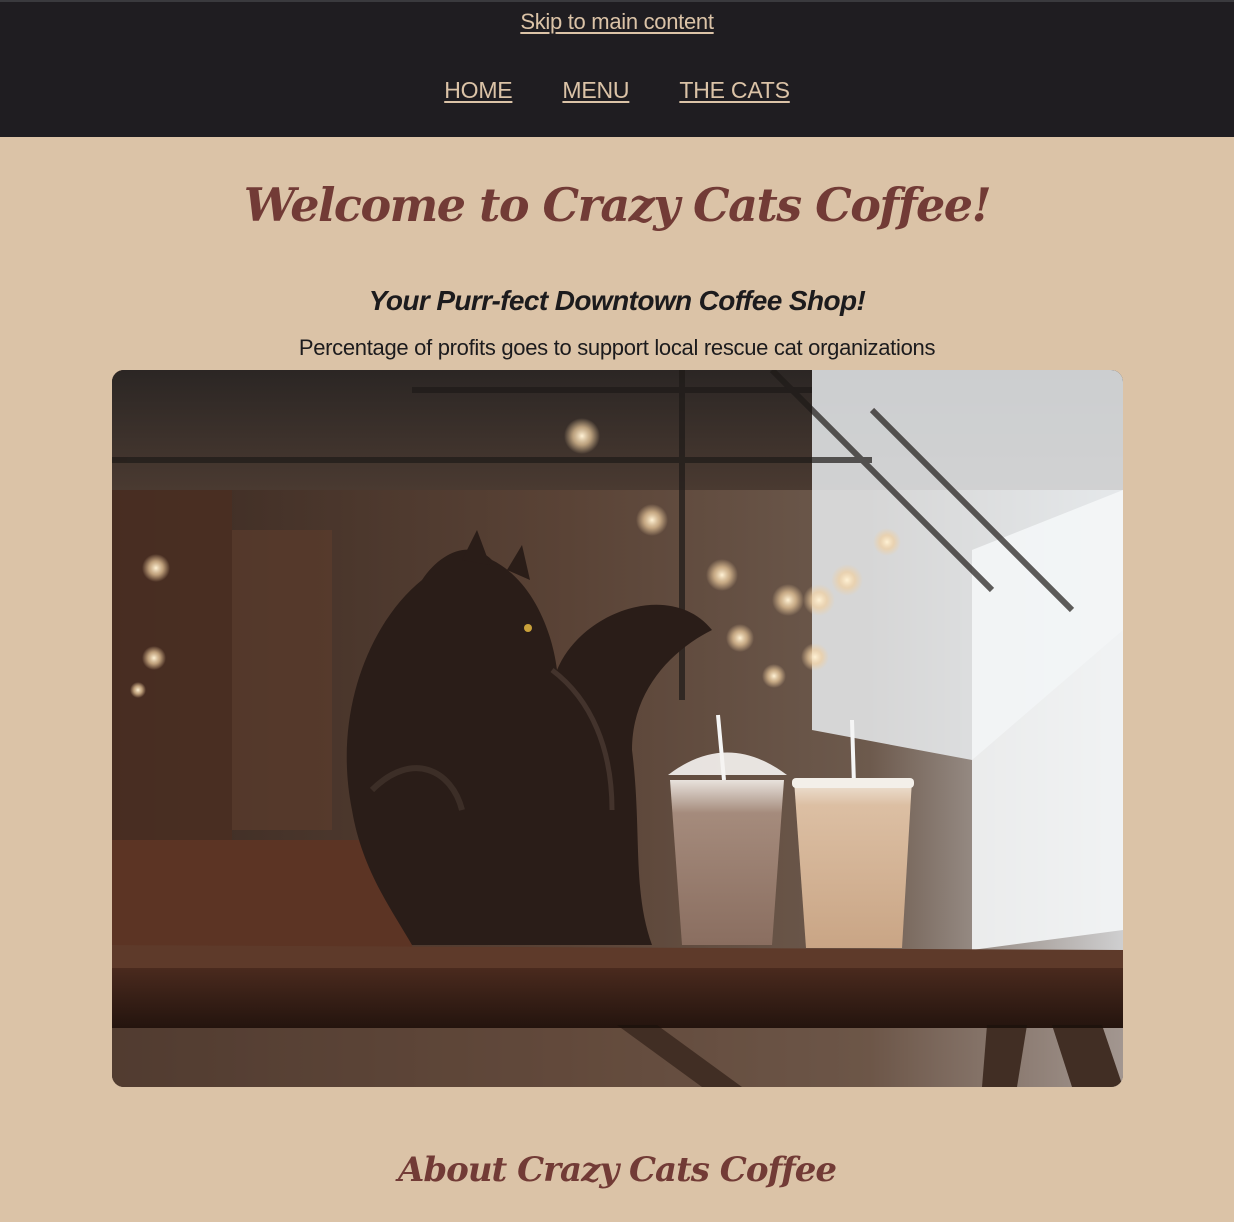  What do you see at coordinates (478, 90) in the screenshot?
I see `nav-home-link: HOME` at bounding box center [478, 90].